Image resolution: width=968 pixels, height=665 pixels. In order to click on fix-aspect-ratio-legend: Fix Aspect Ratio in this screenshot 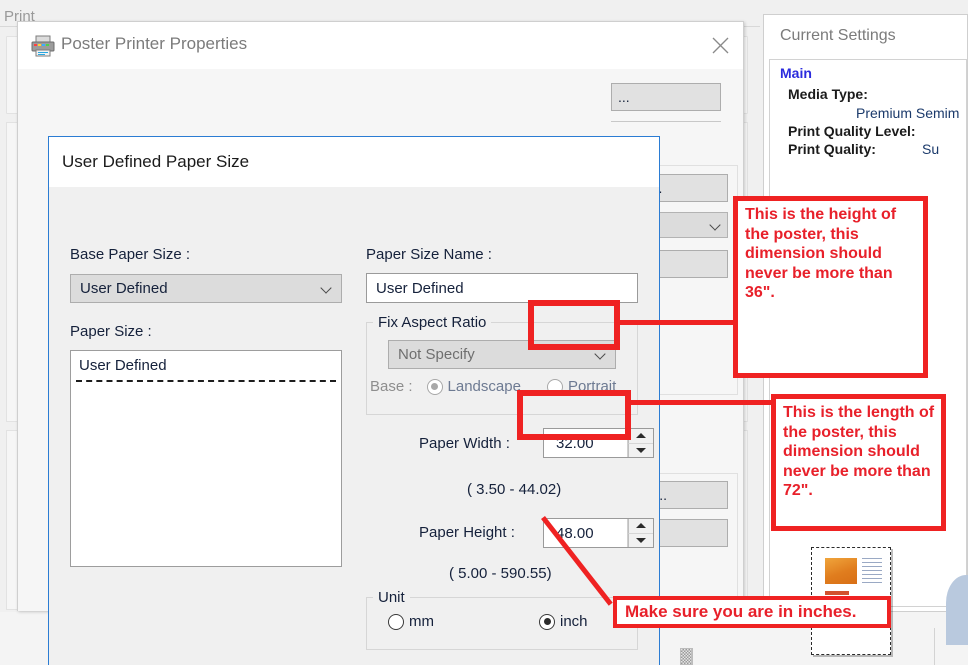, I will do `click(432, 322)`.